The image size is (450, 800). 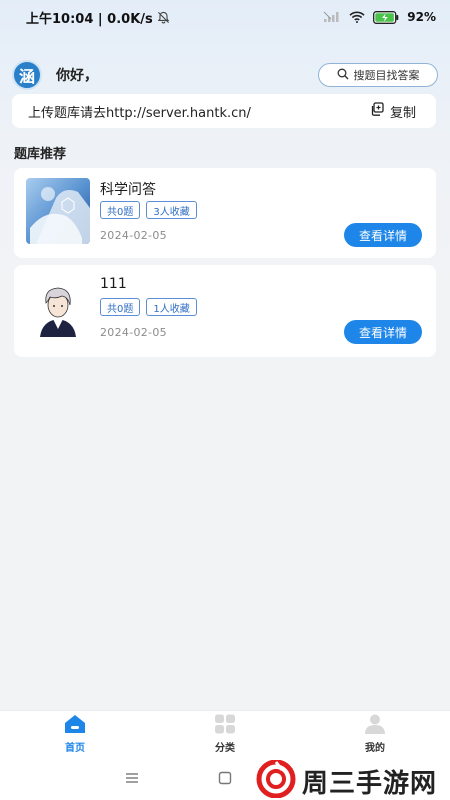 I want to click on nav-item-home: 首页, so click(x=75, y=734).